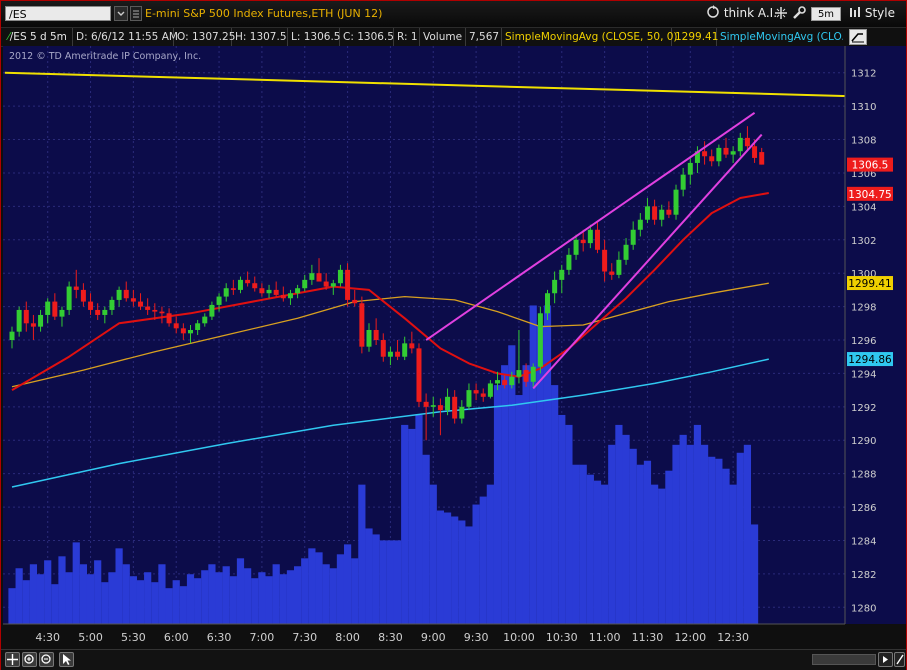  I want to click on time-tick-label: 6:30, so click(219, 637).